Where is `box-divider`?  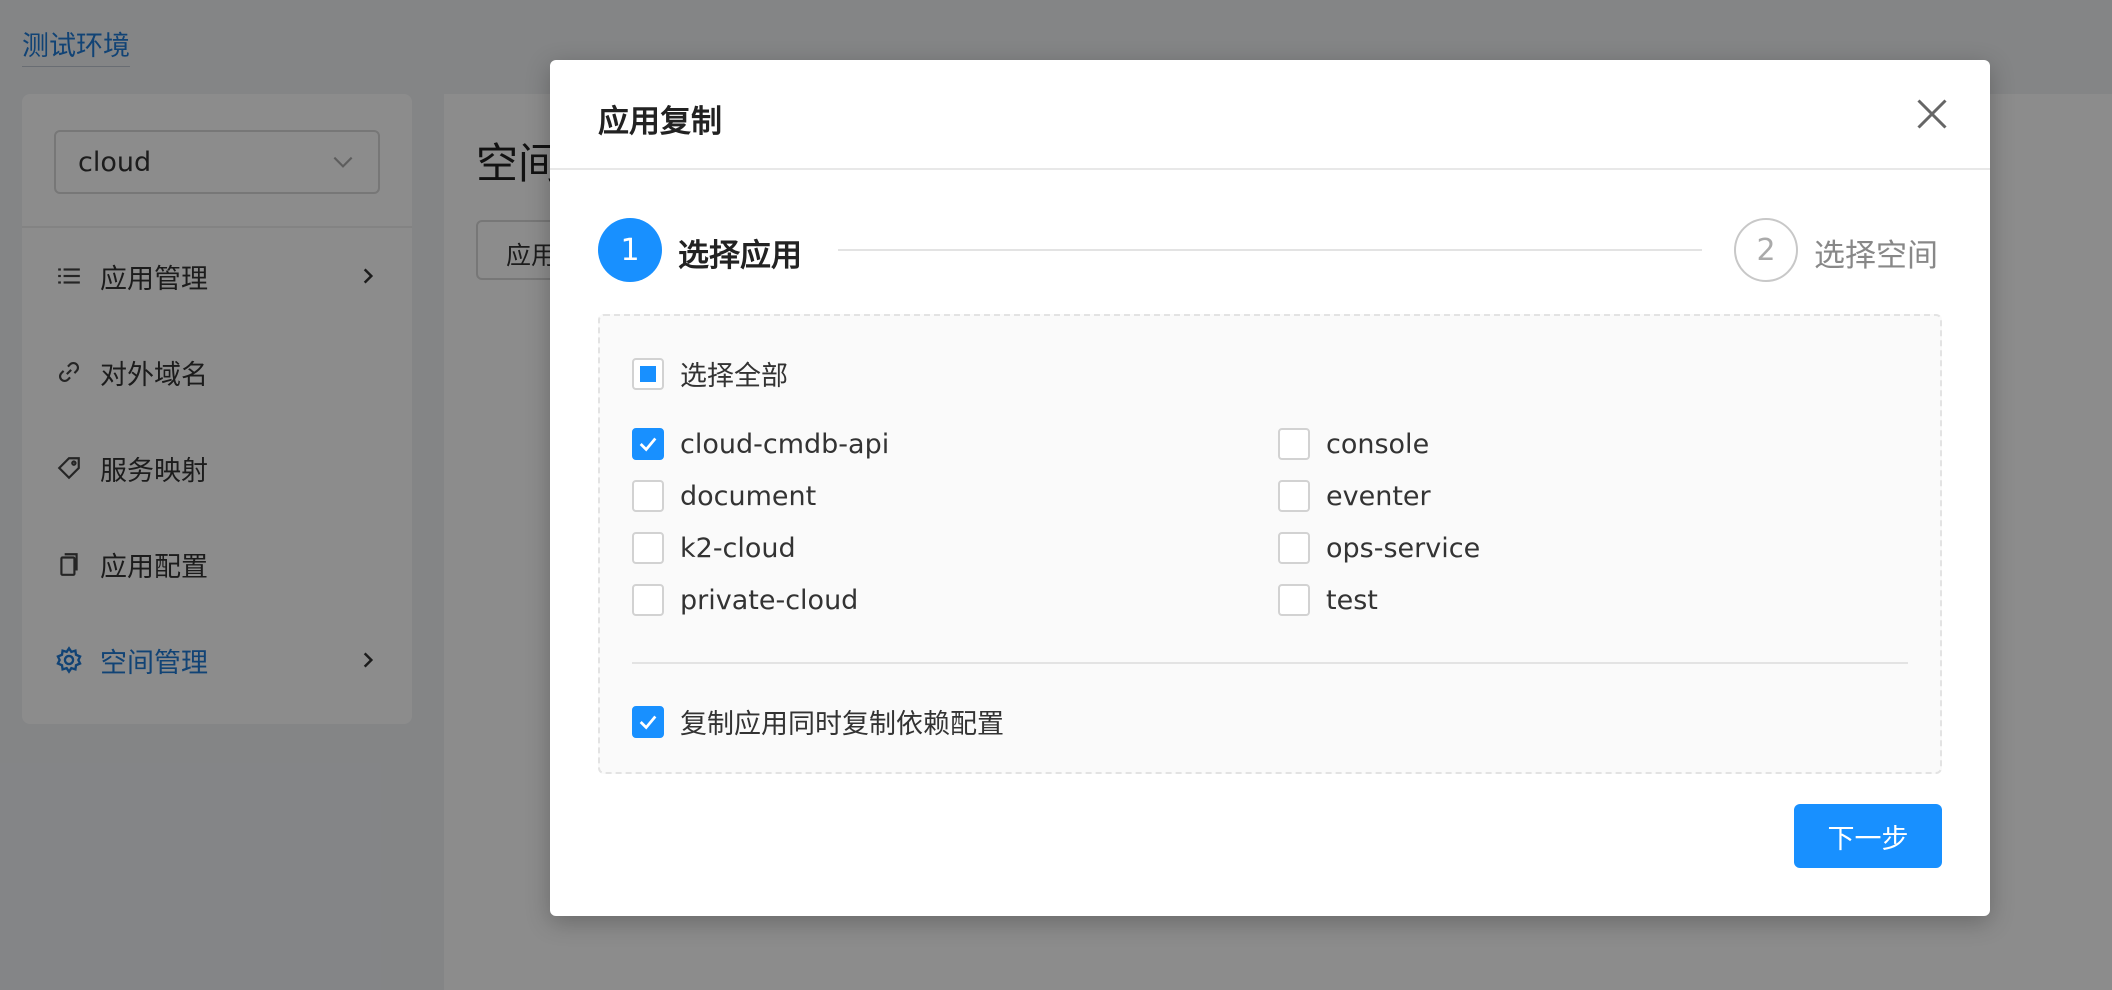 box-divider is located at coordinates (1270, 663).